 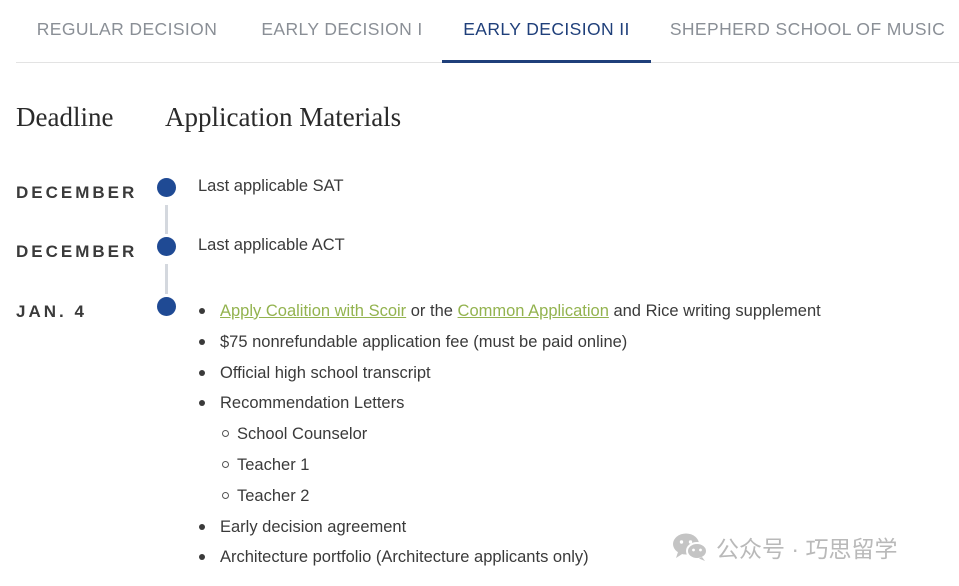 What do you see at coordinates (807, 549) in the screenshot?
I see `watermark-text: 公众号 · 巧思留学` at bounding box center [807, 549].